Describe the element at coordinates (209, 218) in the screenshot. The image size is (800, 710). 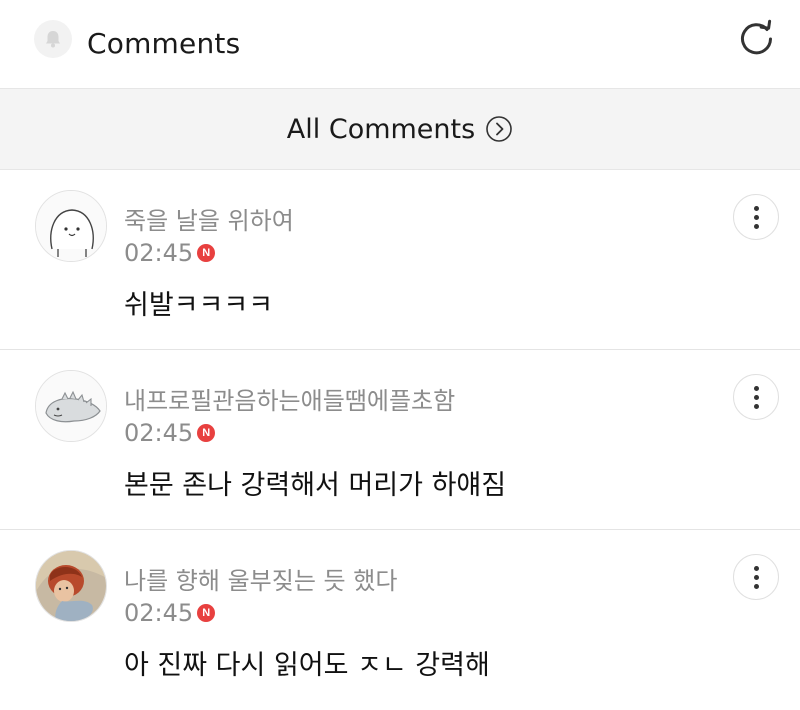
I see `comment-author: 죽을 날을 위하여` at that location.